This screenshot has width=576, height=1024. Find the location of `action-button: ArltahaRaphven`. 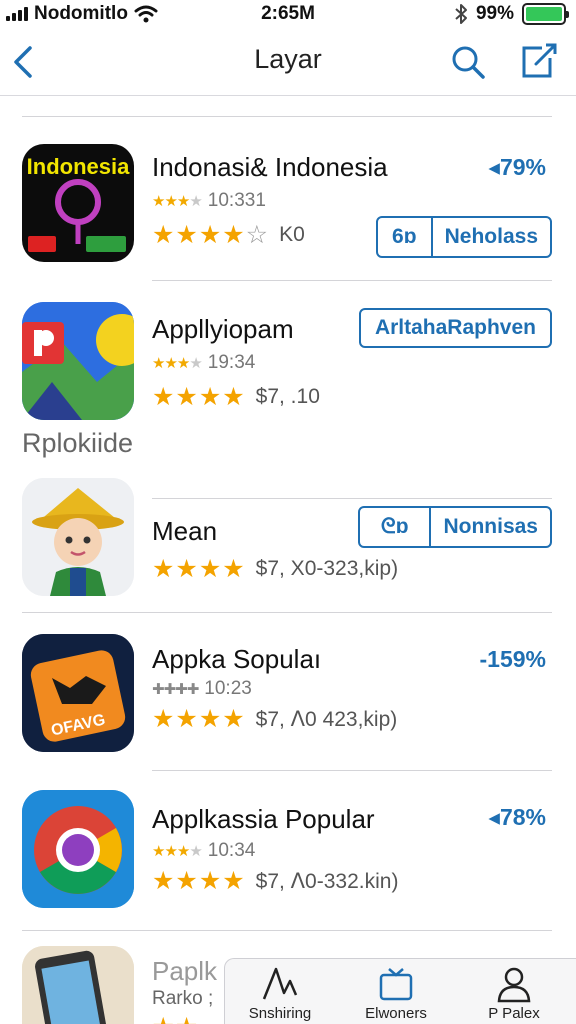

action-button: ArltahaRaphven is located at coordinates (455, 328).